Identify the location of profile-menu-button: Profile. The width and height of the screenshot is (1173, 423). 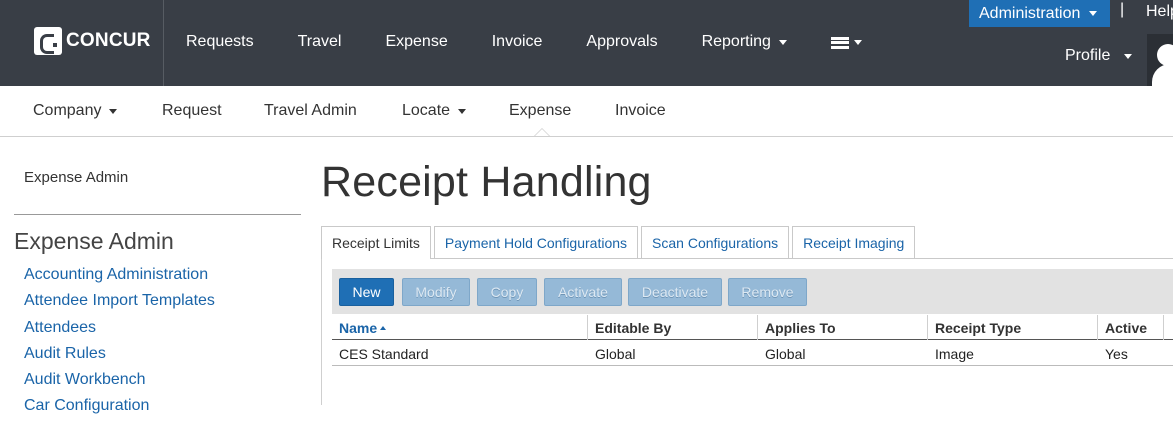
(1099, 56).